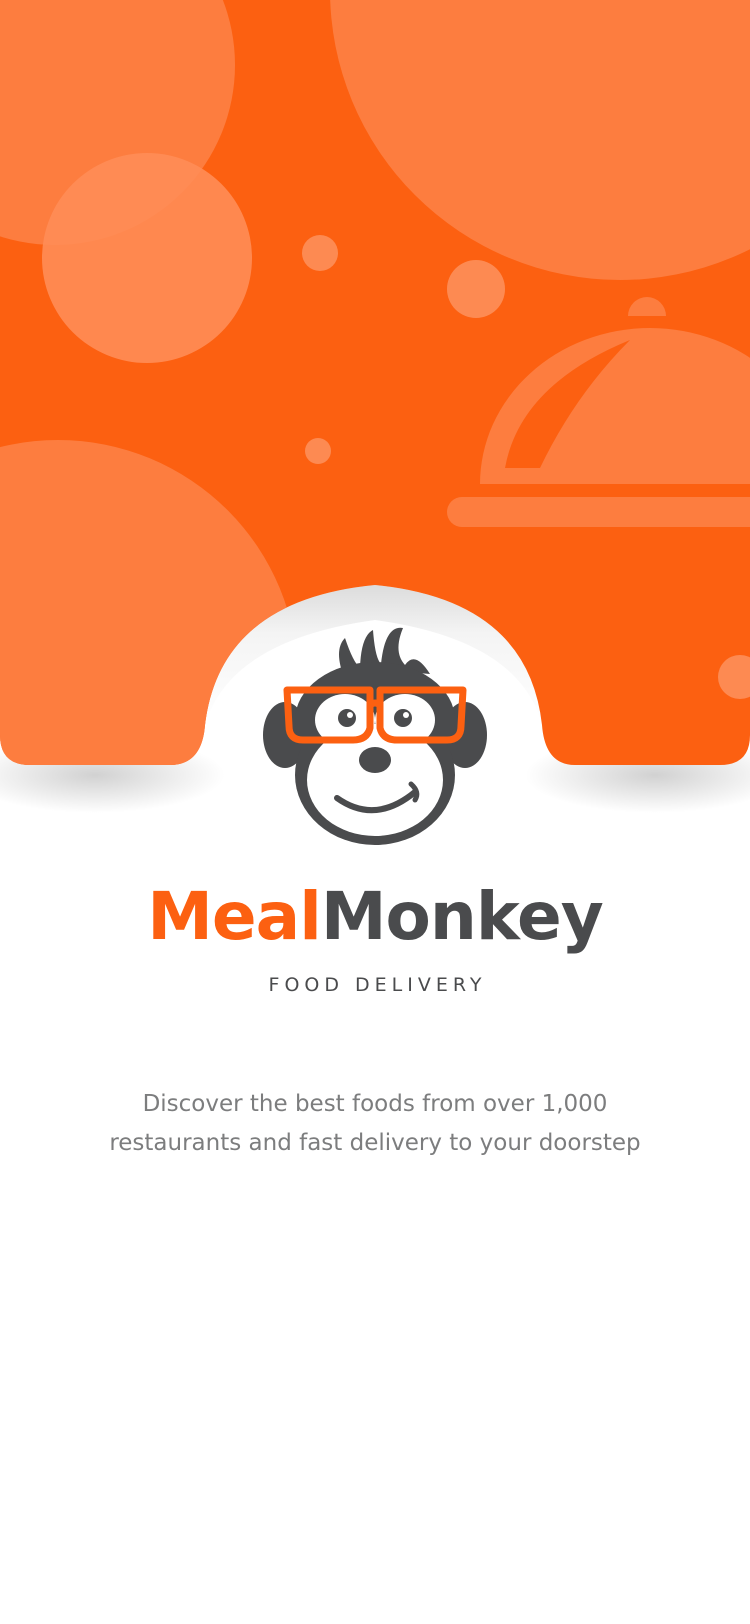 The height and width of the screenshot is (1624, 750). Describe the element at coordinates (462, 916) in the screenshot. I see `brand-name-part-monkey: Monkey` at that location.